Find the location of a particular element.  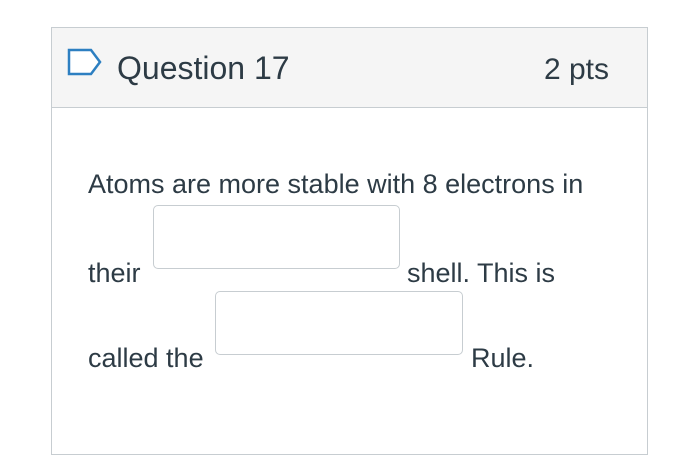

question-text-called-the: called the is located at coordinates (146, 358).